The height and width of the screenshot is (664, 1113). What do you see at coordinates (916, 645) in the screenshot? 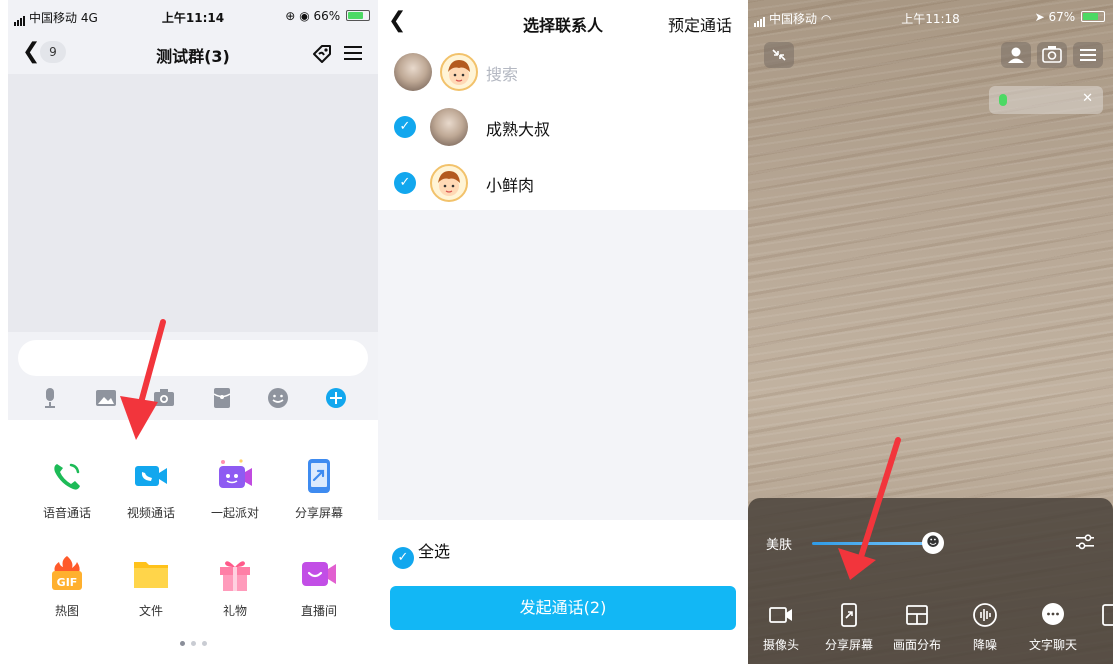
I see `control-label: 画面分布` at bounding box center [916, 645].